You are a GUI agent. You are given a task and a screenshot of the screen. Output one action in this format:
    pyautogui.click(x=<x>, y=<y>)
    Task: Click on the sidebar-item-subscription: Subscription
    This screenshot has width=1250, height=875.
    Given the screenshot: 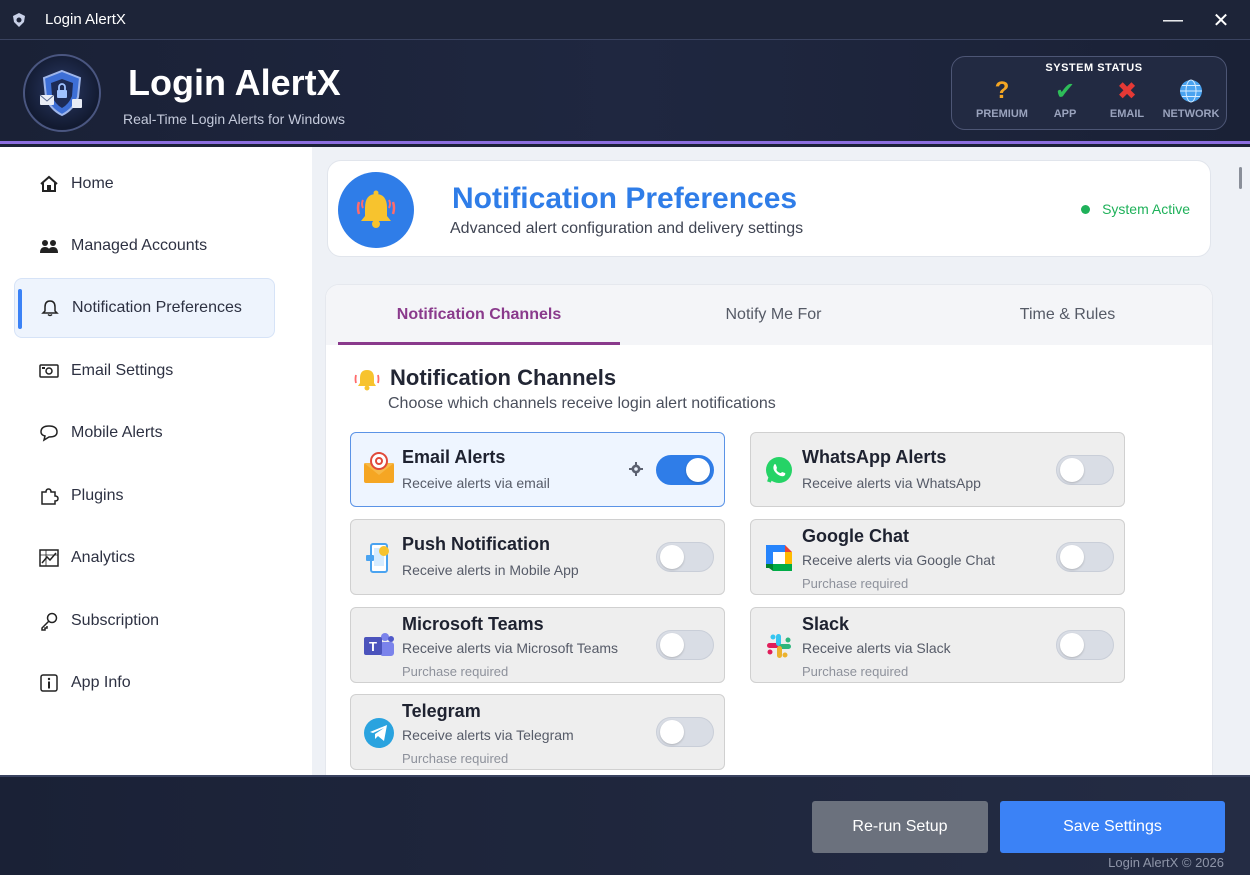 What is the action you would take?
    pyautogui.click(x=144, y=621)
    